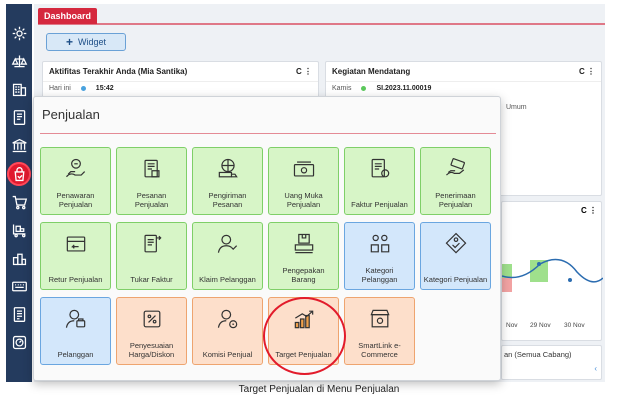  What do you see at coordinates (371, 71) in the screenshot?
I see `upcoming-card-title: Kegiatan Mendatang` at bounding box center [371, 71].